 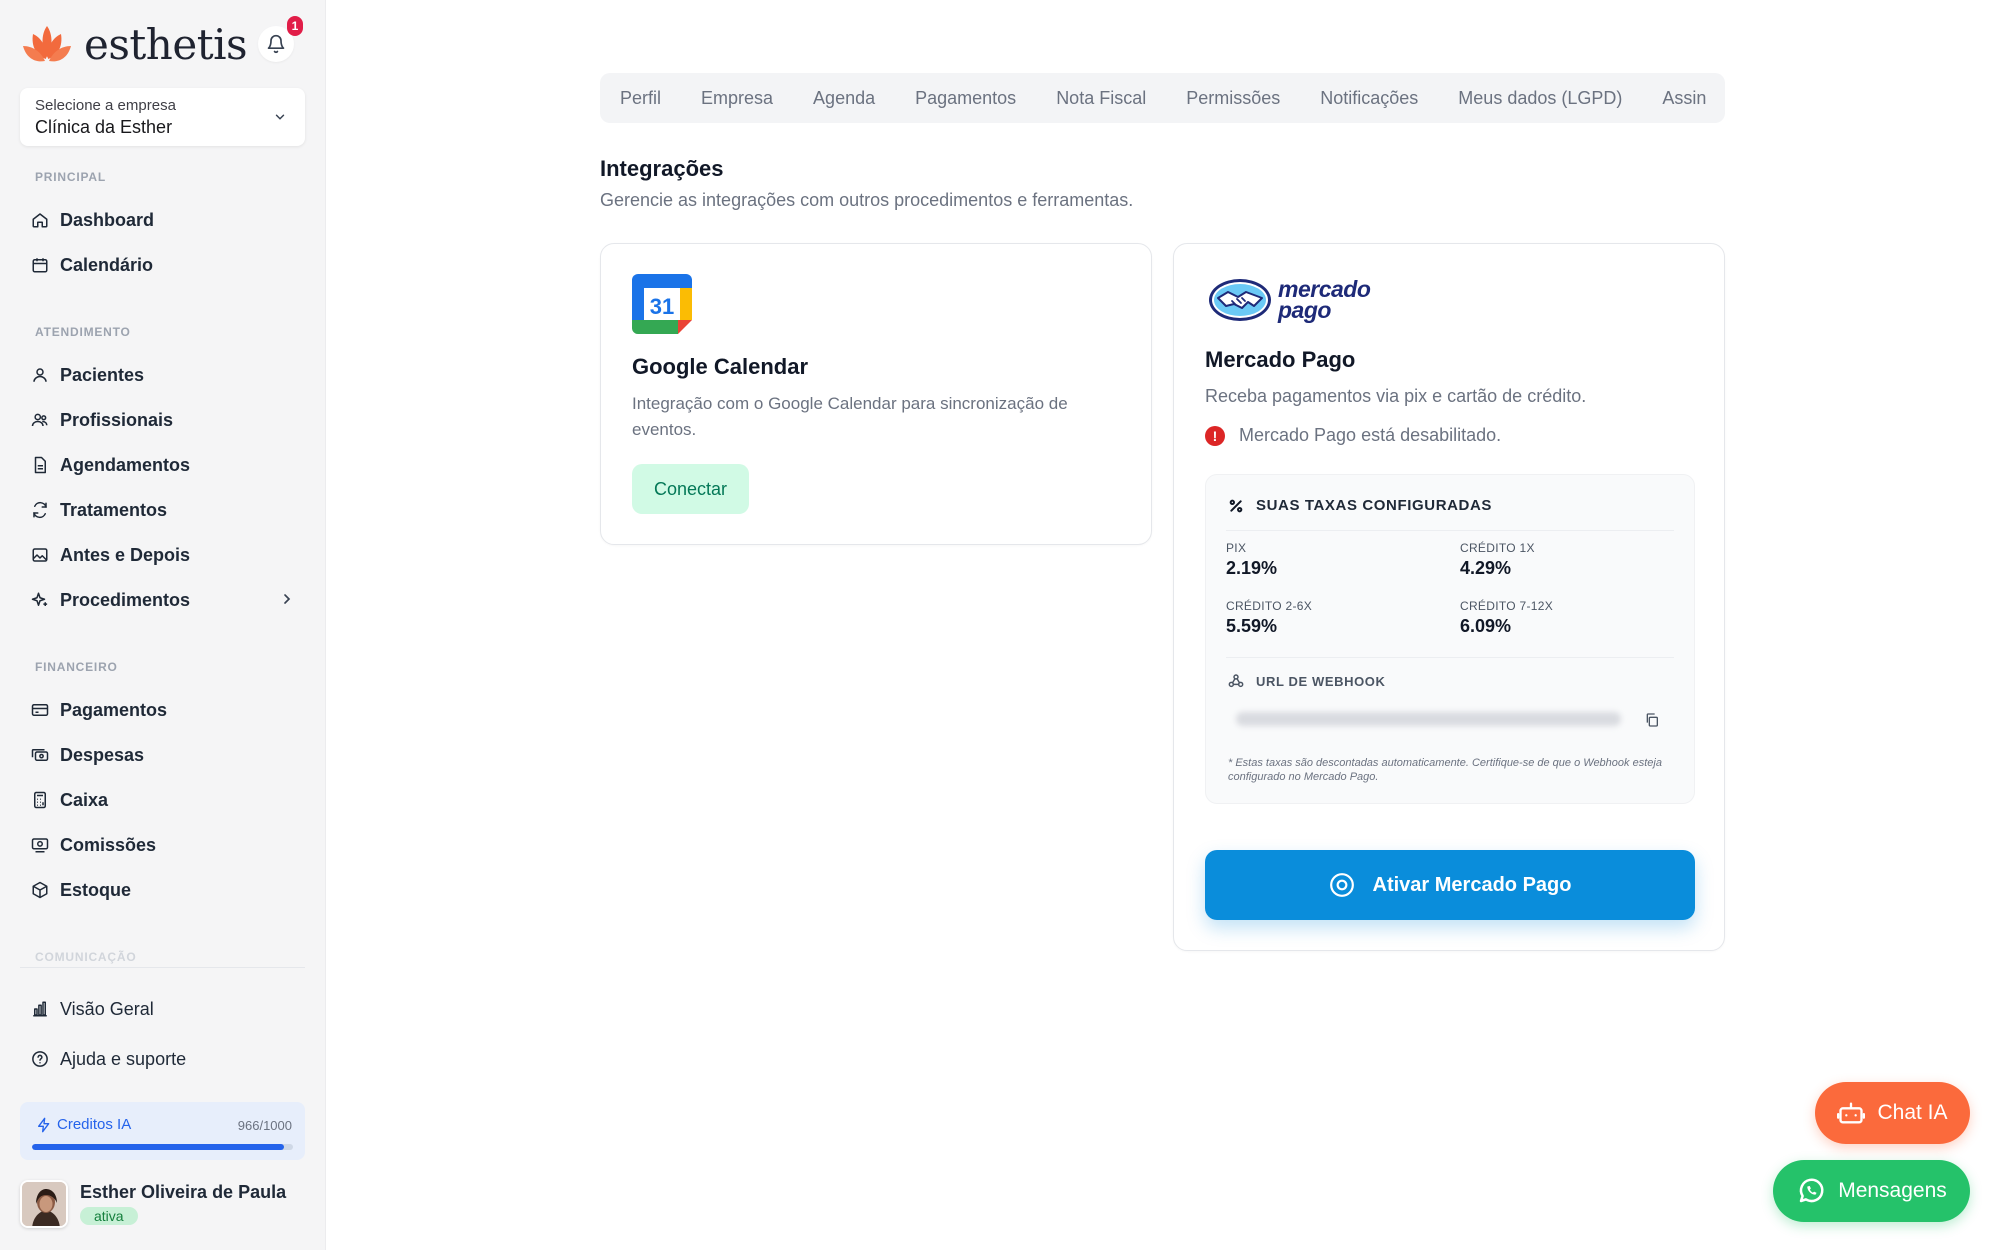 I want to click on sidebar-item-despesas: Despesas, so click(x=167, y=755).